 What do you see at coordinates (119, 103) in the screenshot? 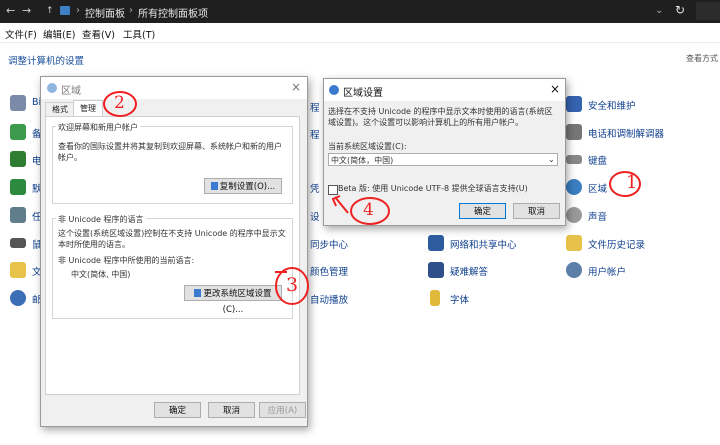
I see `annotation-2: 2` at bounding box center [119, 103].